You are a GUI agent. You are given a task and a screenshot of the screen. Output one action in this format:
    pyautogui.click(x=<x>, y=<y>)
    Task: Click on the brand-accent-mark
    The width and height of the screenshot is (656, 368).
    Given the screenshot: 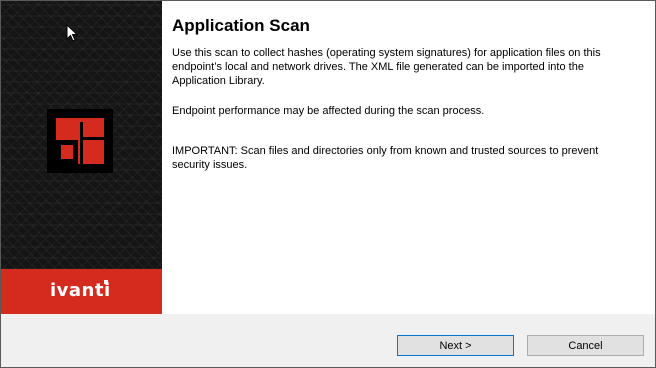 What is the action you would take?
    pyautogui.click(x=106, y=282)
    